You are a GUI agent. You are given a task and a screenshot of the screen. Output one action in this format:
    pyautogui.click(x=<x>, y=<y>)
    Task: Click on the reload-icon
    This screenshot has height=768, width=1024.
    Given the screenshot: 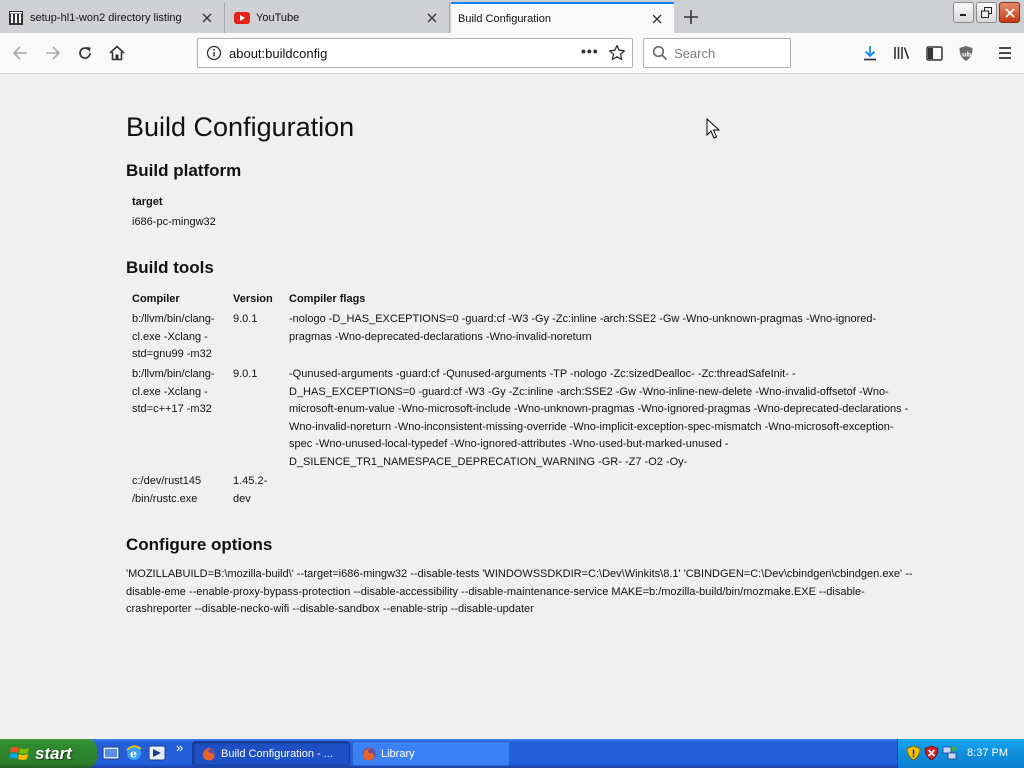 What is the action you would take?
    pyautogui.click(x=85, y=53)
    